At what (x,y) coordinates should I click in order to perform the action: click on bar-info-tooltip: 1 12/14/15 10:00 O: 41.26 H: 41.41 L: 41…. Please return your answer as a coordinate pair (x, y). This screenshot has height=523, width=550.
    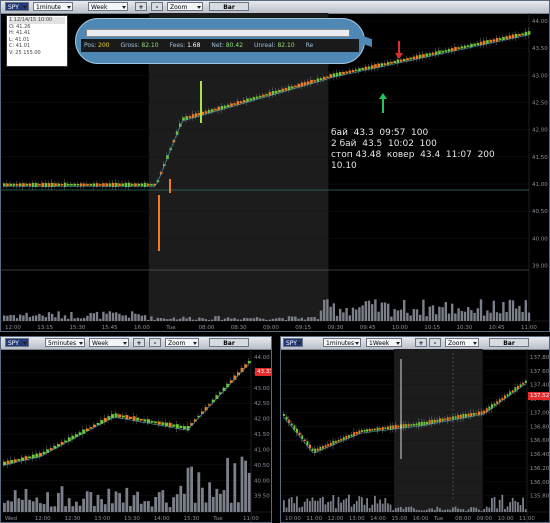
    Looking at the image, I should click on (37, 41).